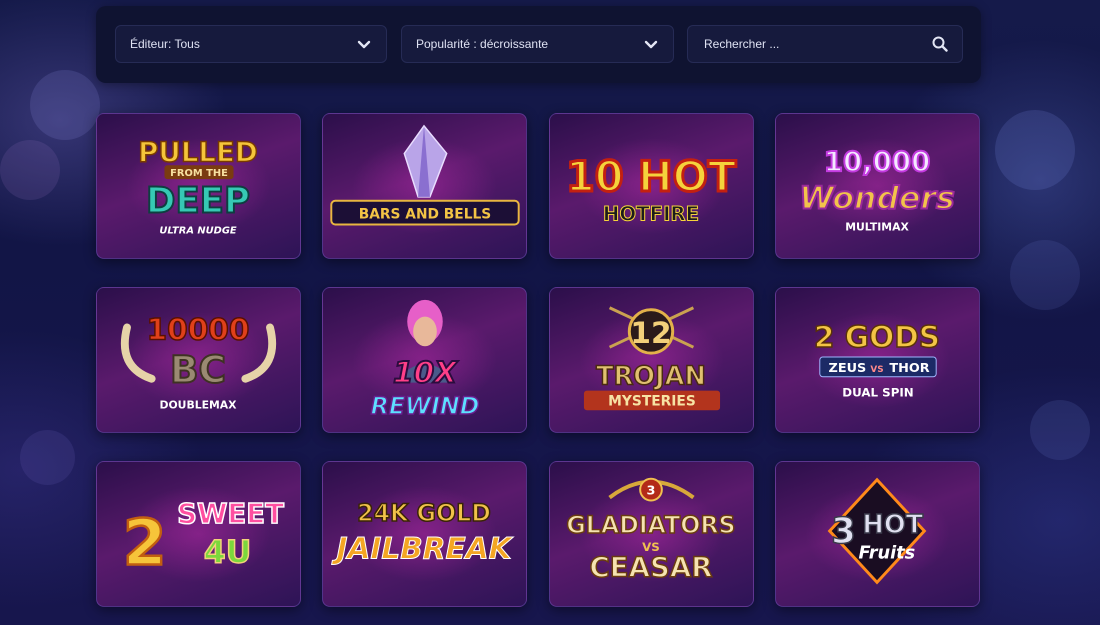 The image size is (1100, 625). Describe the element at coordinates (425, 406) in the screenshot. I see `game-title-line: REWIND` at that location.